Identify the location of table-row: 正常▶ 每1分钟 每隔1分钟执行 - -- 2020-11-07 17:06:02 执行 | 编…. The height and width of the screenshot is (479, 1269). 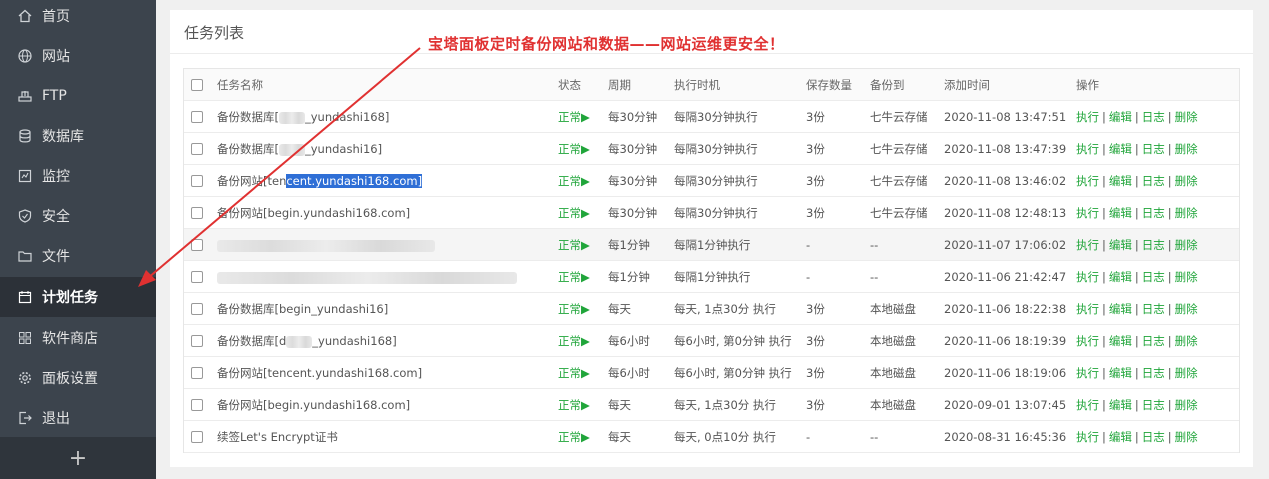
(711, 245).